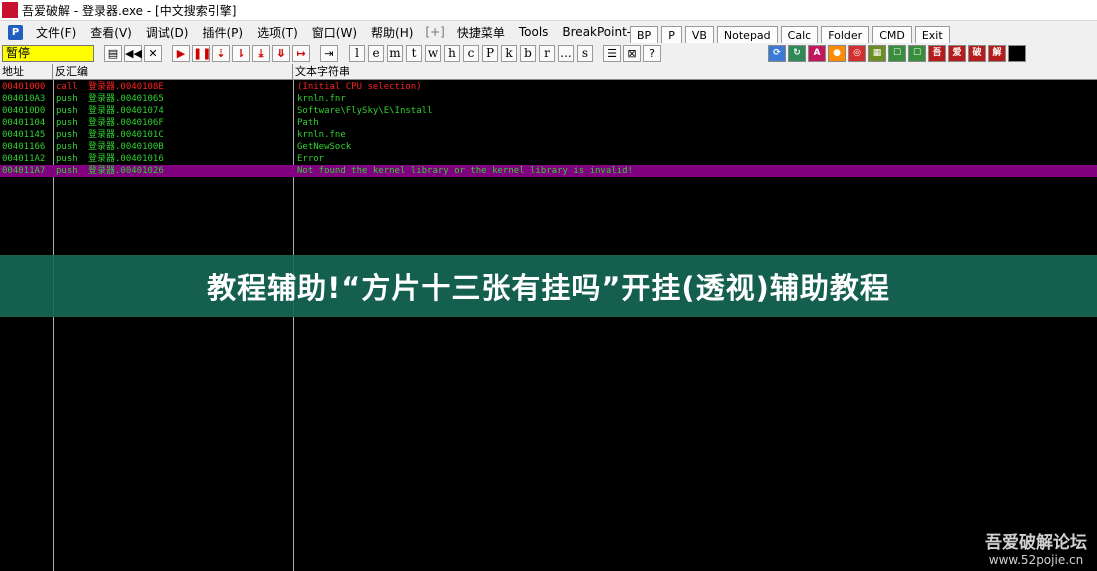  What do you see at coordinates (26, 72) in the screenshot?
I see `header-address: 地址` at bounding box center [26, 72].